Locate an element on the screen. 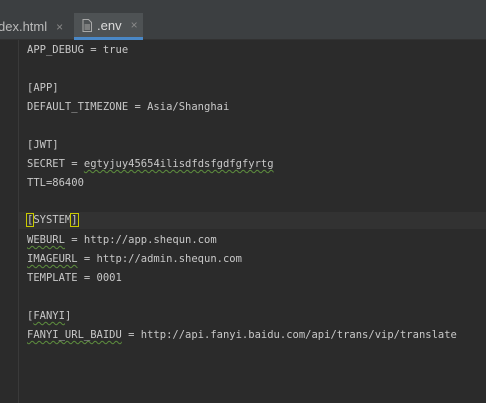  tab-index-html: dex.html × is located at coordinates (37, 26).